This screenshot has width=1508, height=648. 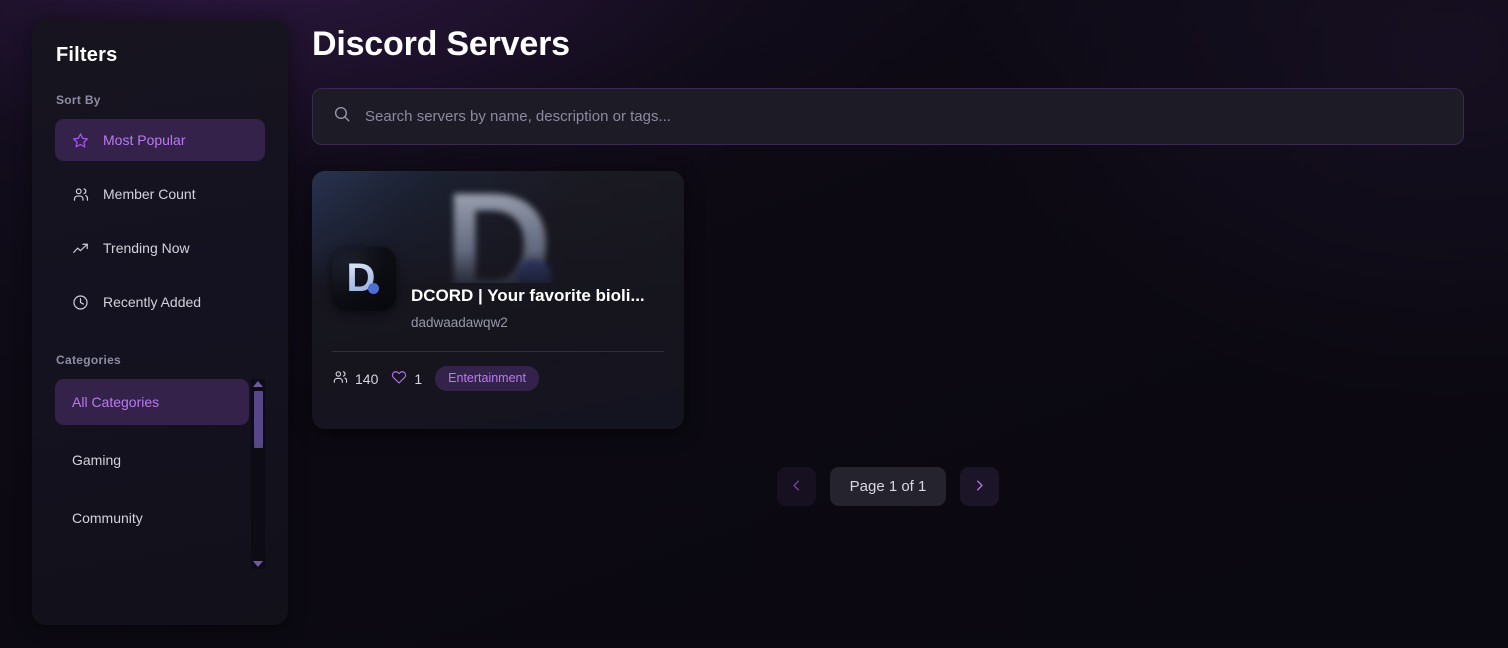 I want to click on category-label: Gaming, so click(x=97, y=460).